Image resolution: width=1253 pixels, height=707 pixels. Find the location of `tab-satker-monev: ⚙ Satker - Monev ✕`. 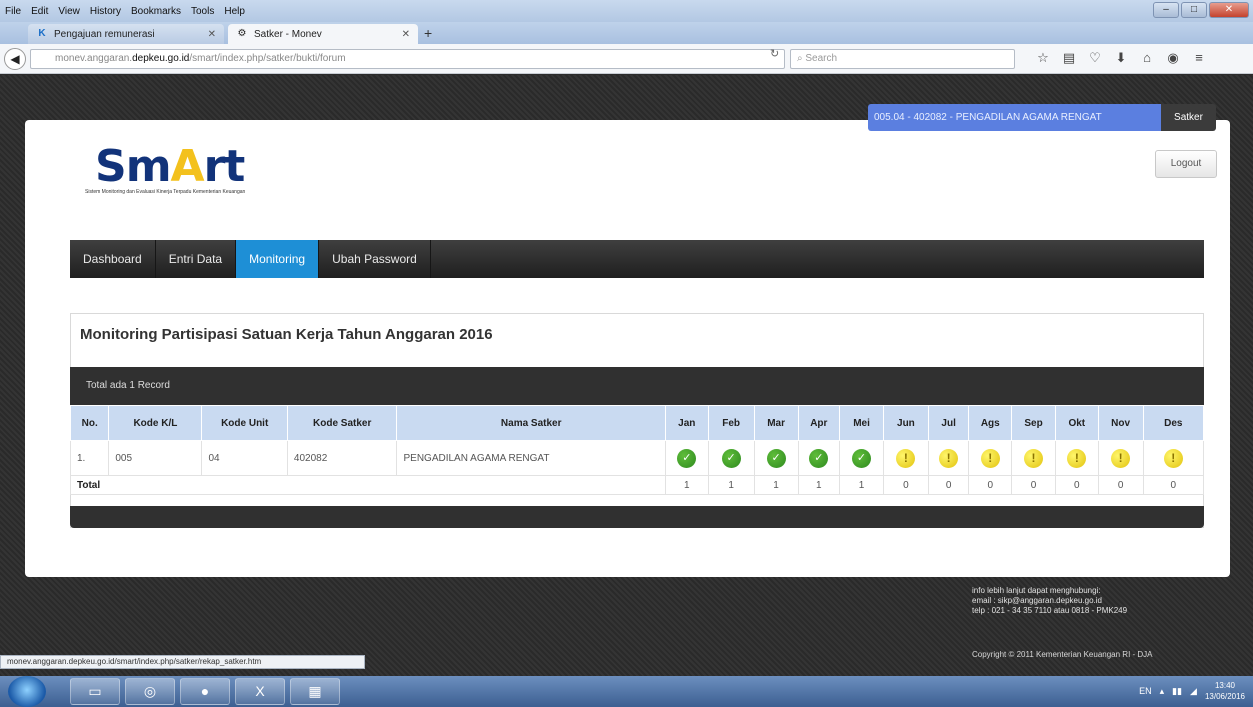

tab-satker-monev: ⚙ Satker - Monev ✕ is located at coordinates (323, 34).